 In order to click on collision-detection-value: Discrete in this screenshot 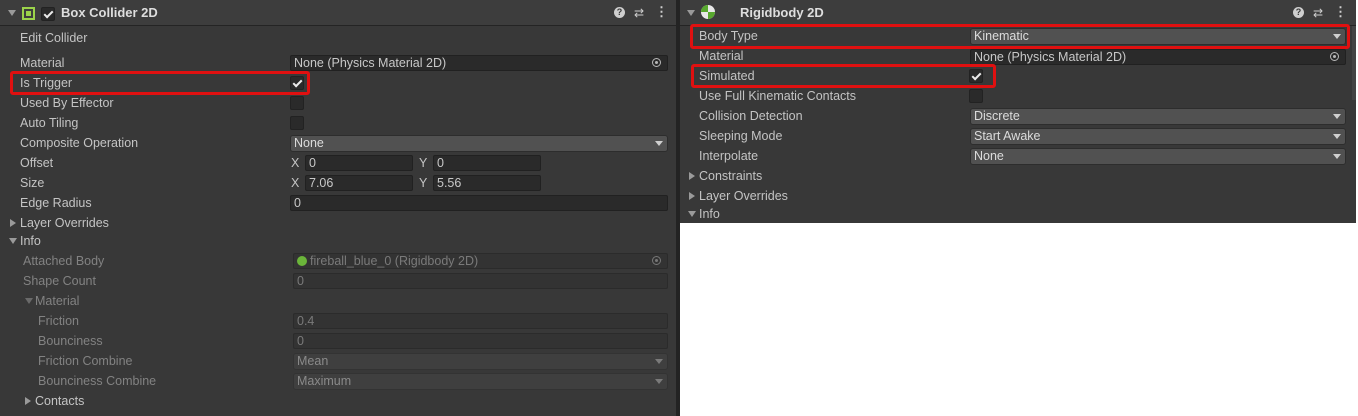, I will do `click(997, 116)`.